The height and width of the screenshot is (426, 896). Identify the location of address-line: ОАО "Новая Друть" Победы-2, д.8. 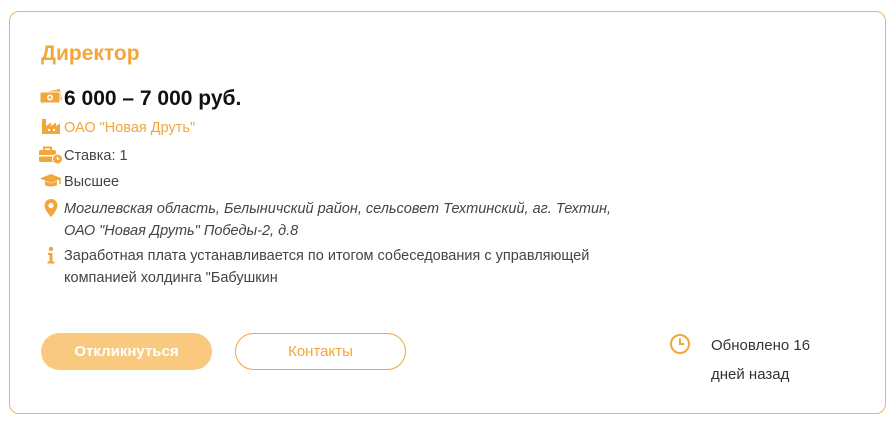
(181, 231).